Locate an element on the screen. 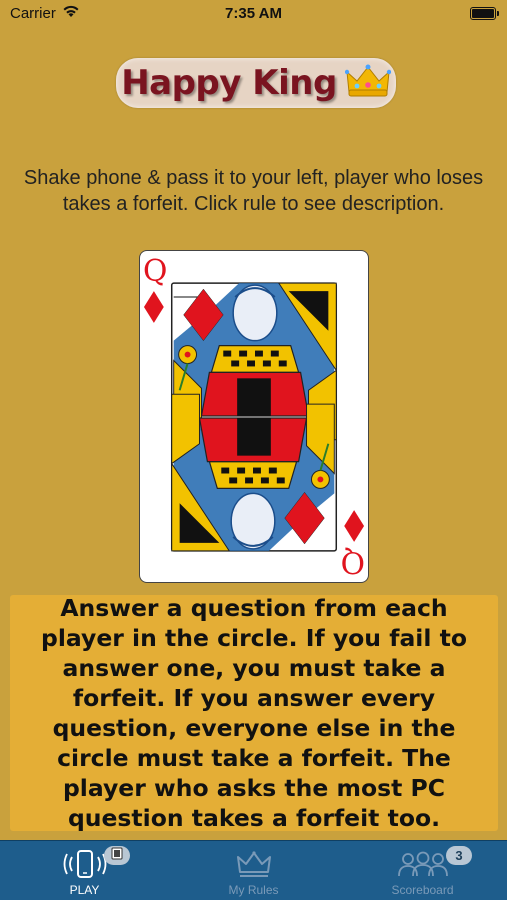 This screenshot has width=507, height=900. tab-my-rules-label: My Rules is located at coordinates (253, 890).